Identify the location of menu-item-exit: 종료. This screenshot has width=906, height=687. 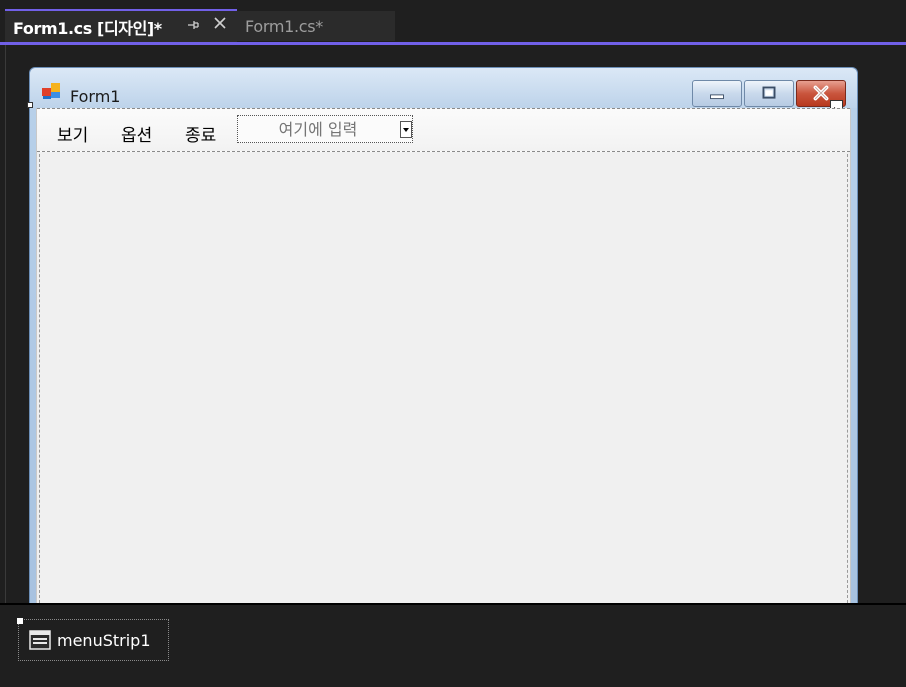
(200, 133).